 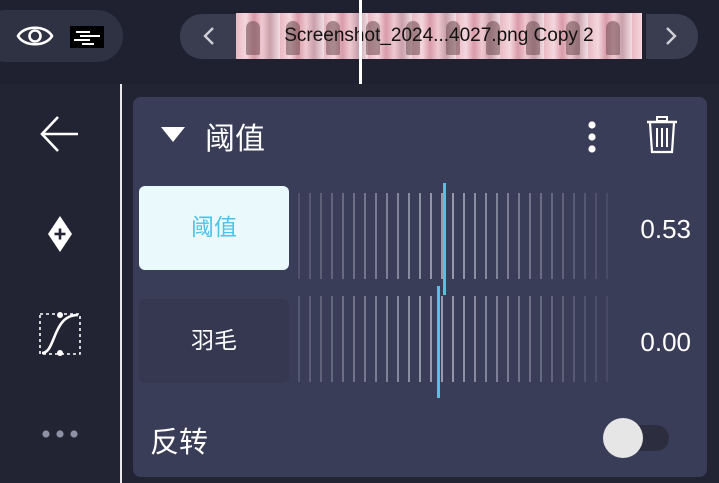 I want to click on clip-filmstrip: Screenshot_2024...4027.png Copy 2, so click(x=439, y=36).